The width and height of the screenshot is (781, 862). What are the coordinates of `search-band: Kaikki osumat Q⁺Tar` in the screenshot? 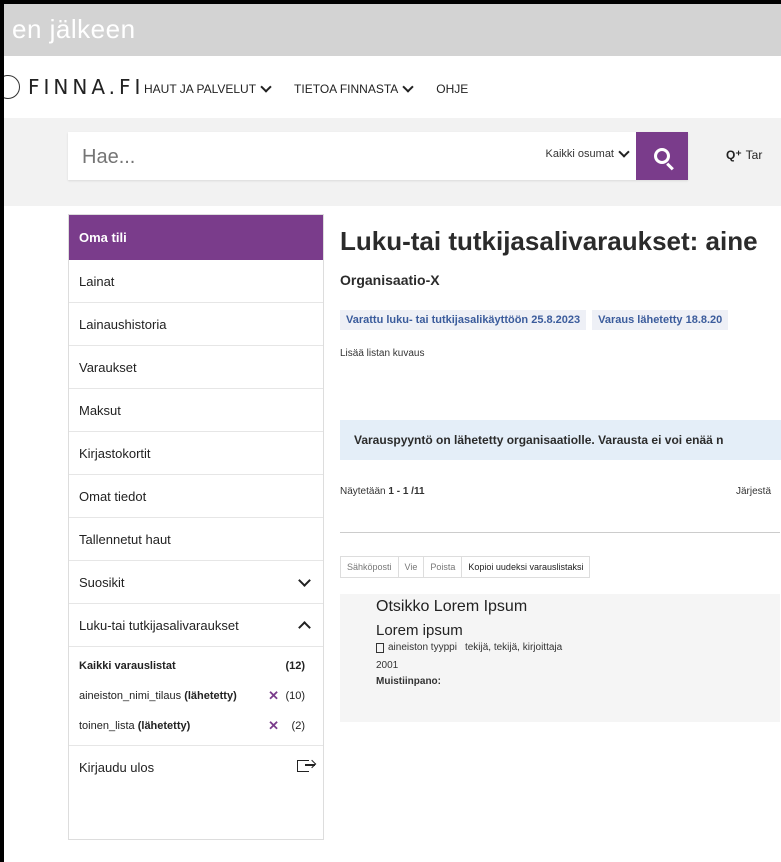 It's located at (392, 162).